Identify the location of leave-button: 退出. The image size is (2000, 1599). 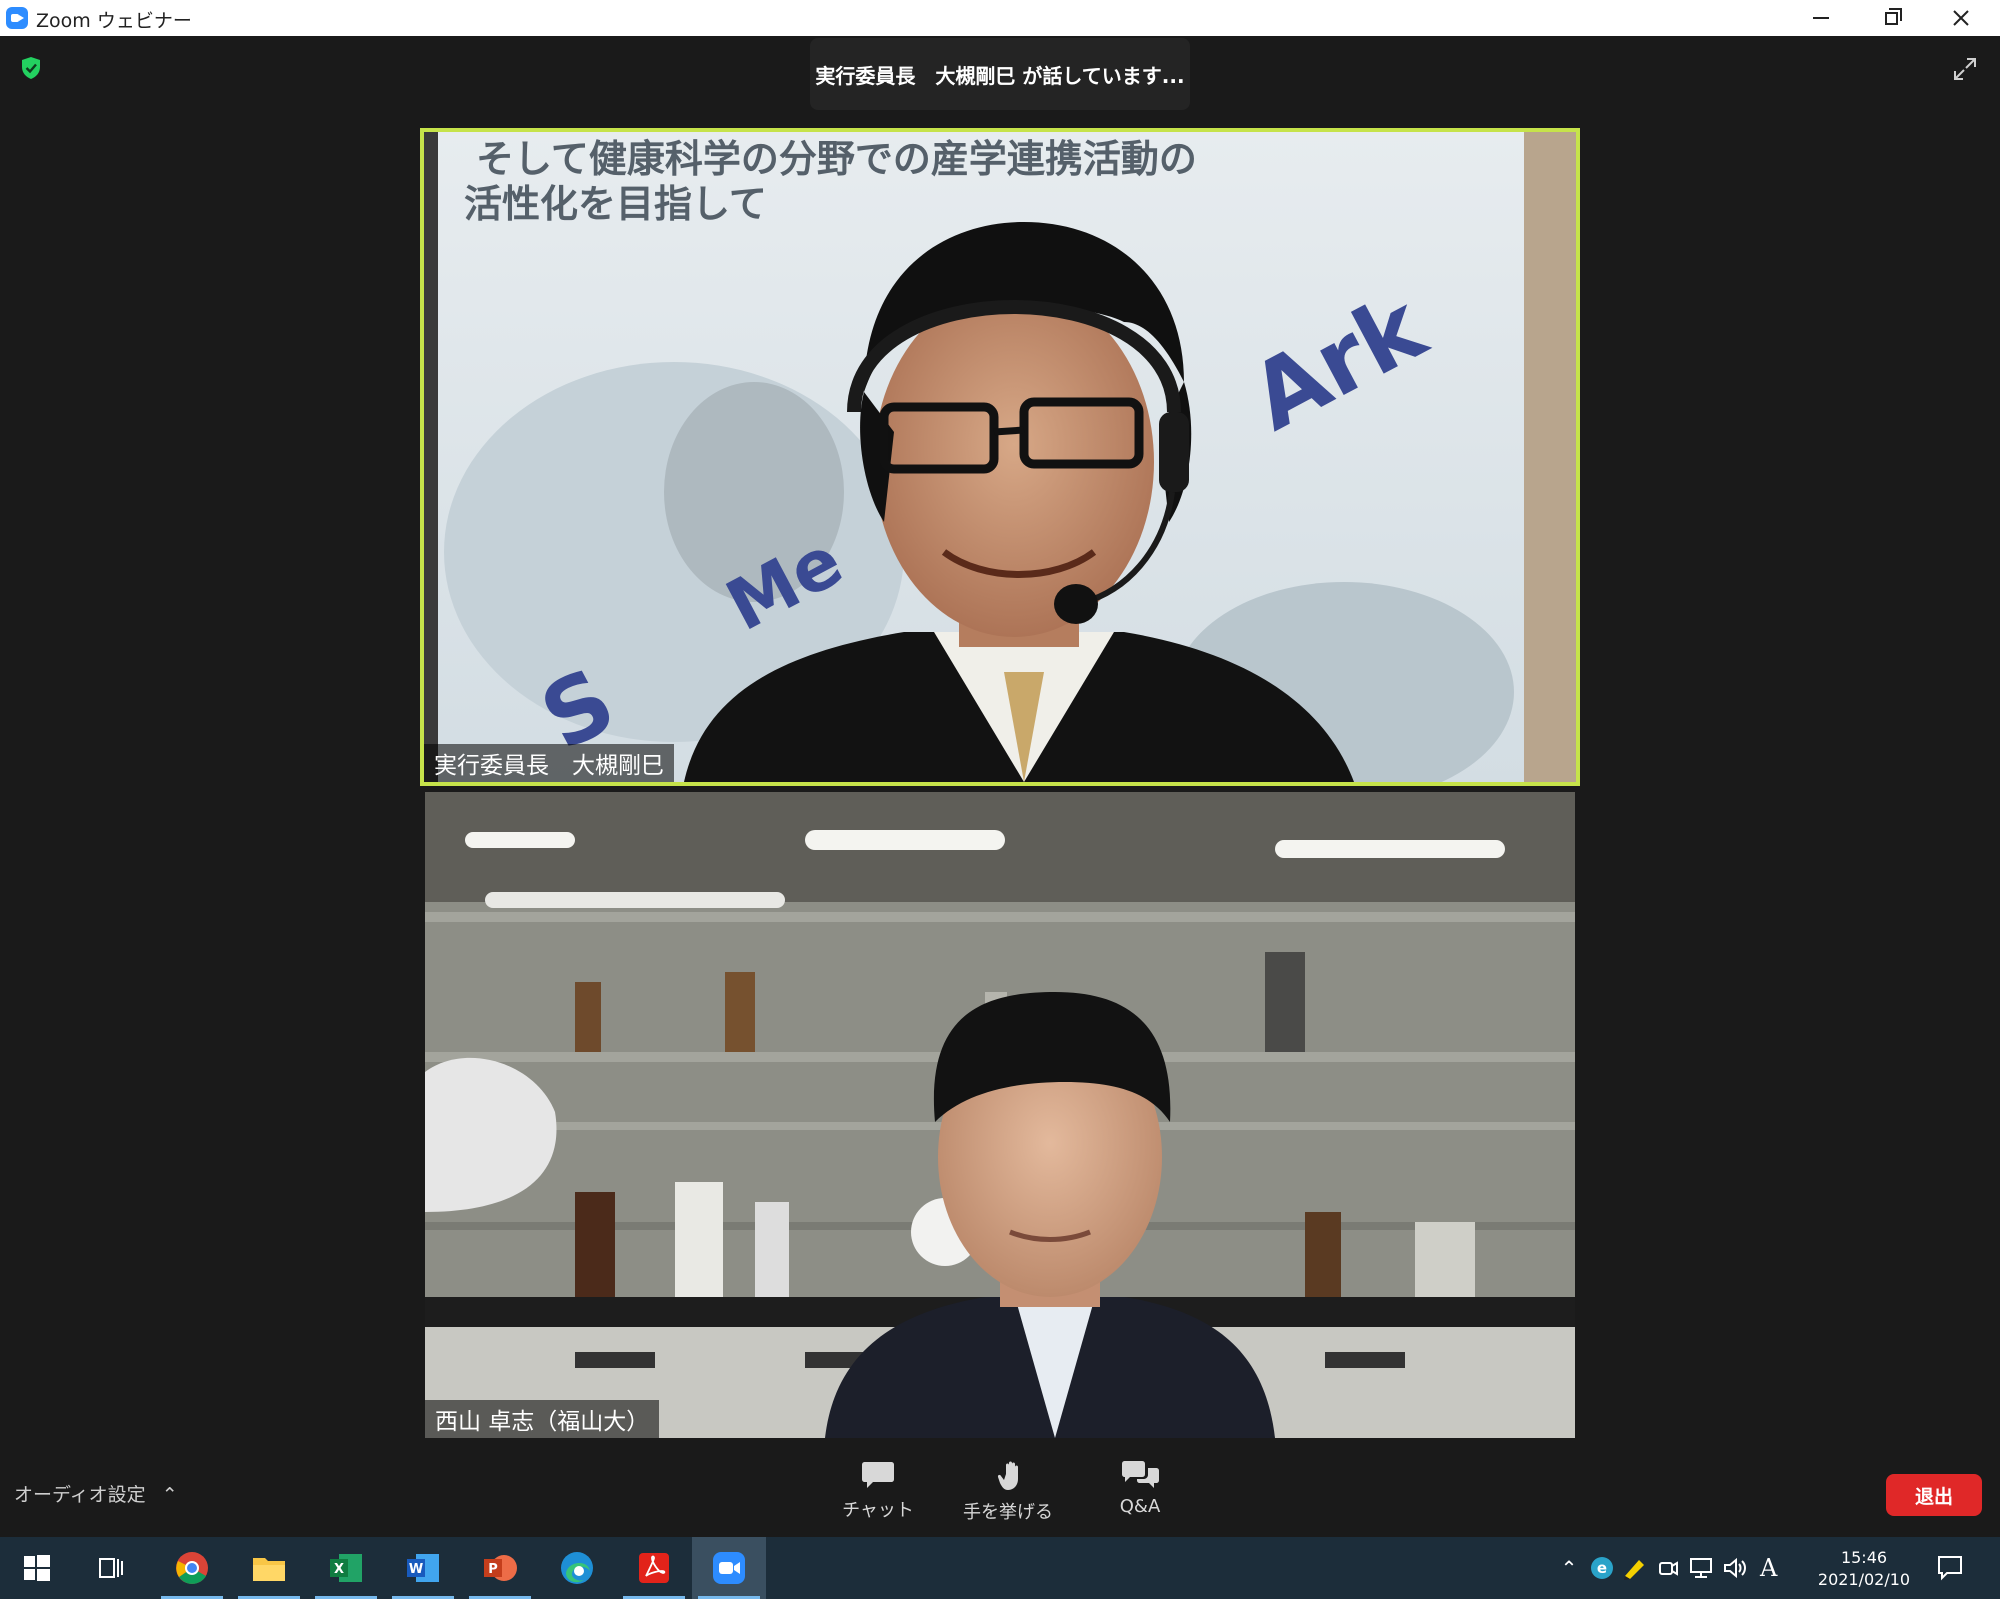
(1934, 1495).